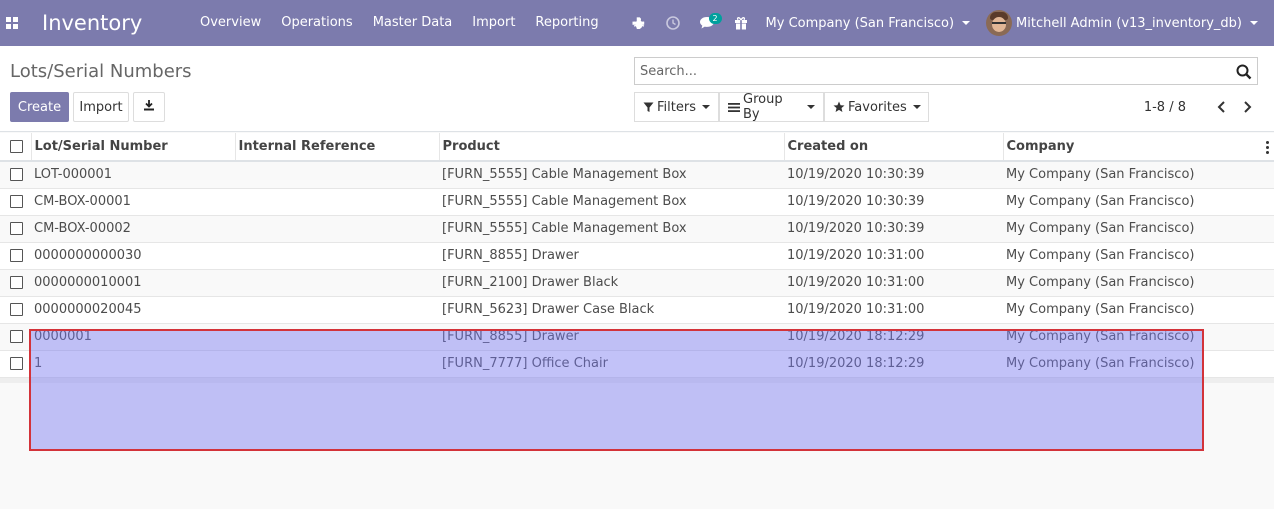  Describe the element at coordinates (101, 107) in the screenshot. I see `import-button: Import` at that location.